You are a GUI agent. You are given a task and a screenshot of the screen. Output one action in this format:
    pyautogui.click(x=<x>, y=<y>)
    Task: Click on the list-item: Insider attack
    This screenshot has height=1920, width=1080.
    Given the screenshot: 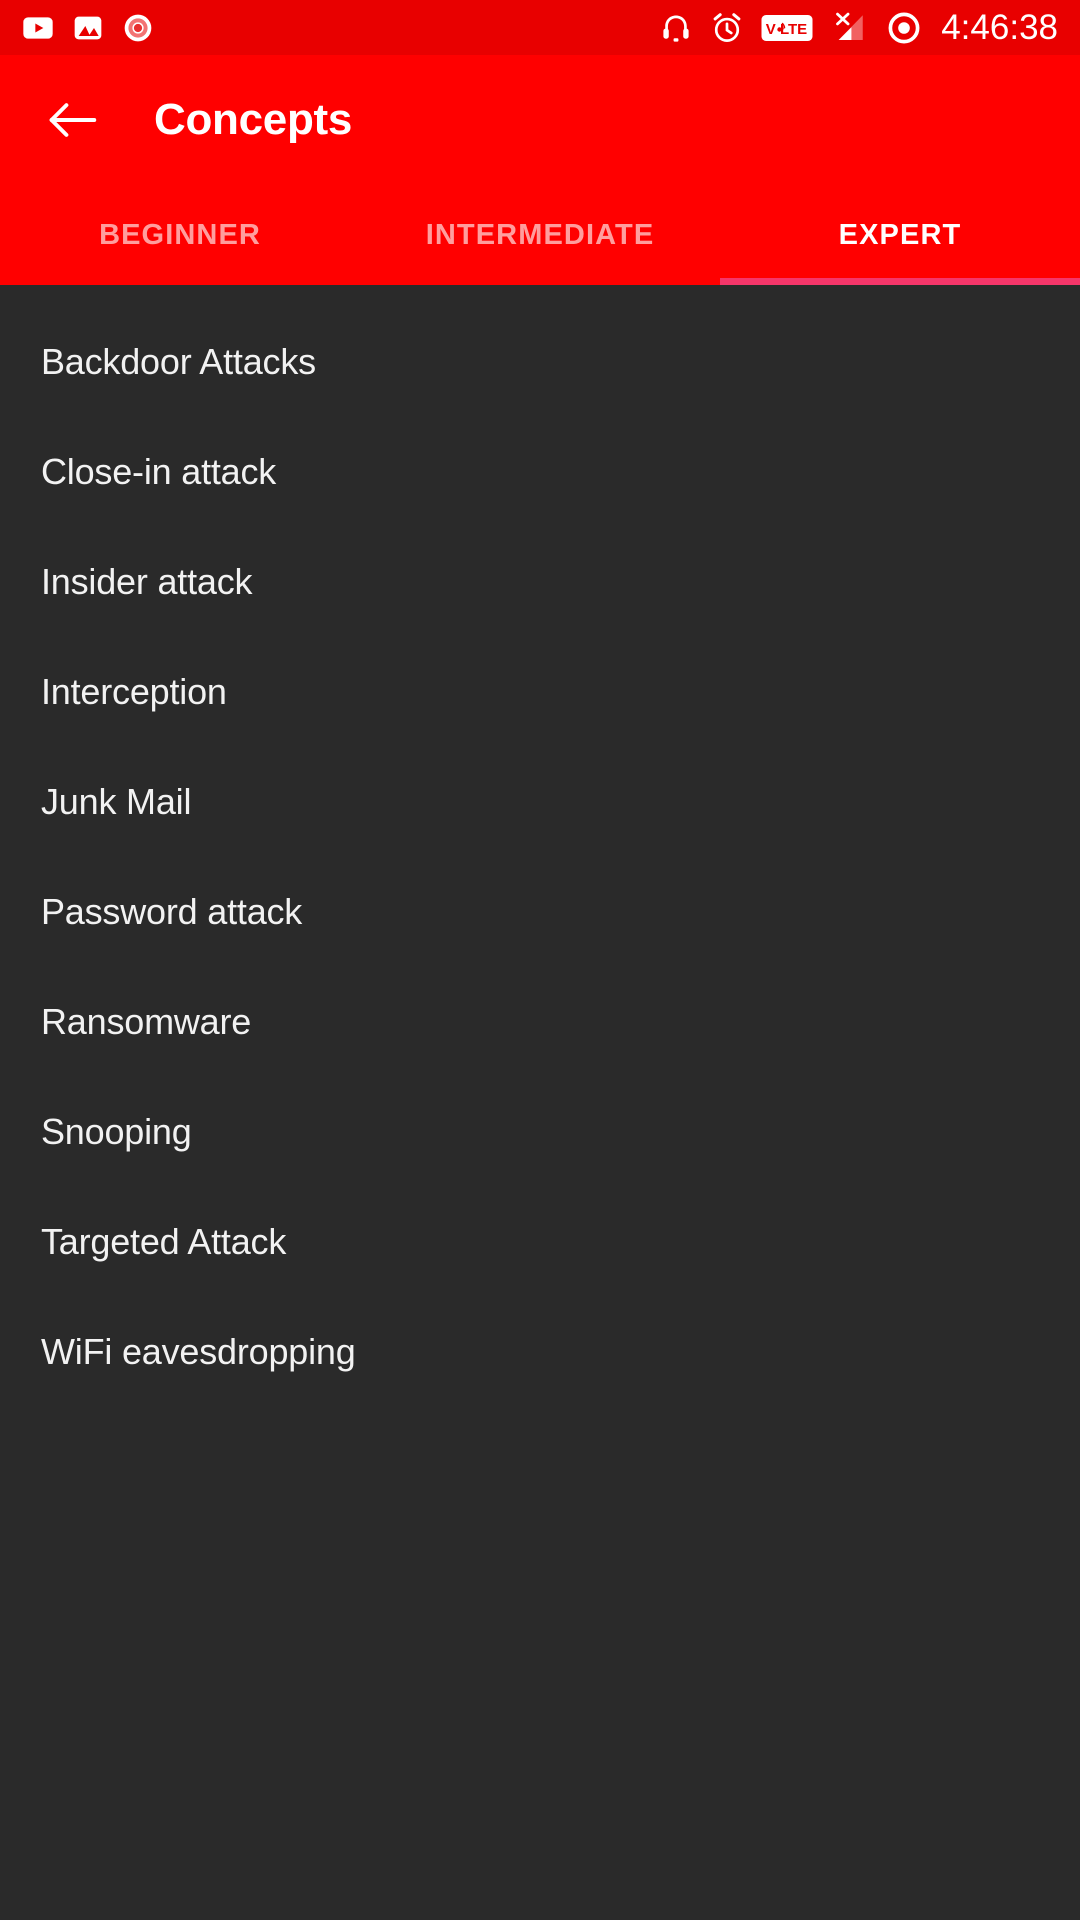 What is the action you would take?
    pyautogui.click(x=540, y=582)
    